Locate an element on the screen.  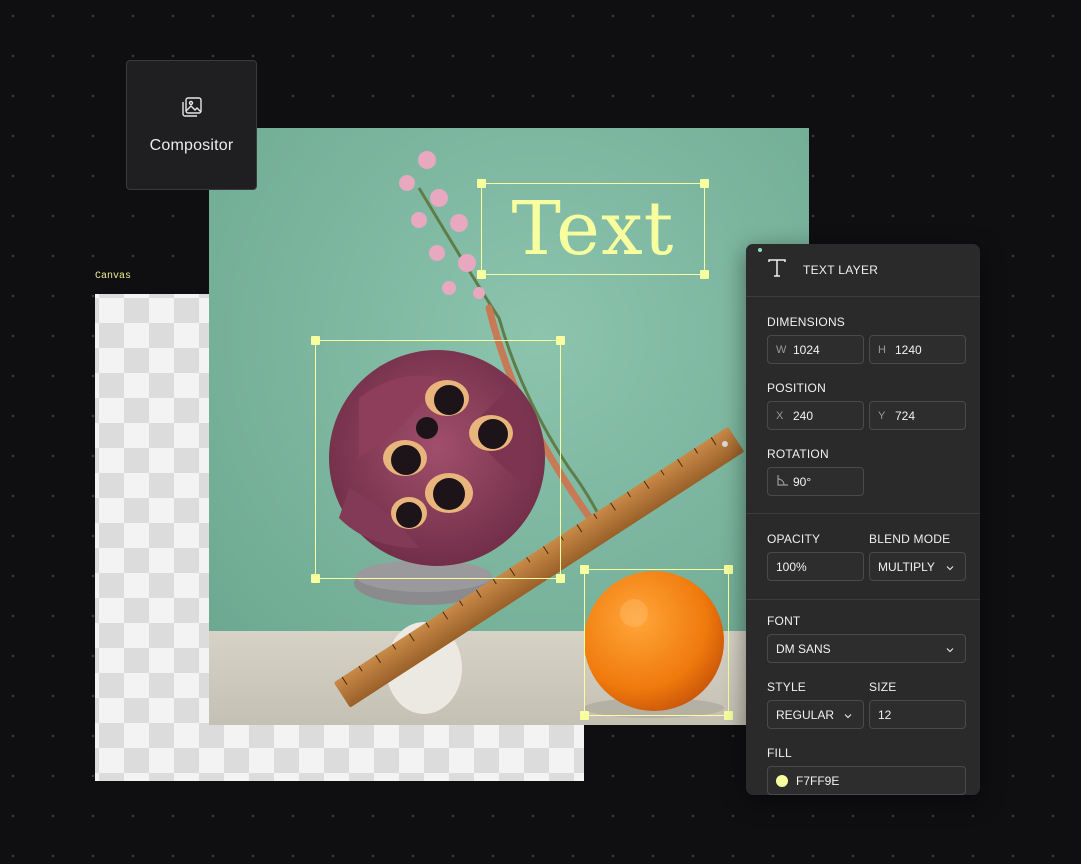
rotation-field: 90° is located at coordinates (815, 481).